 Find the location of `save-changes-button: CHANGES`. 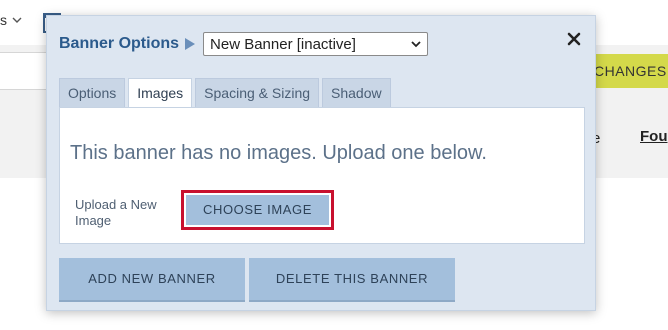

save-changes-button: CHANGES is located at coordinates (626, 71).